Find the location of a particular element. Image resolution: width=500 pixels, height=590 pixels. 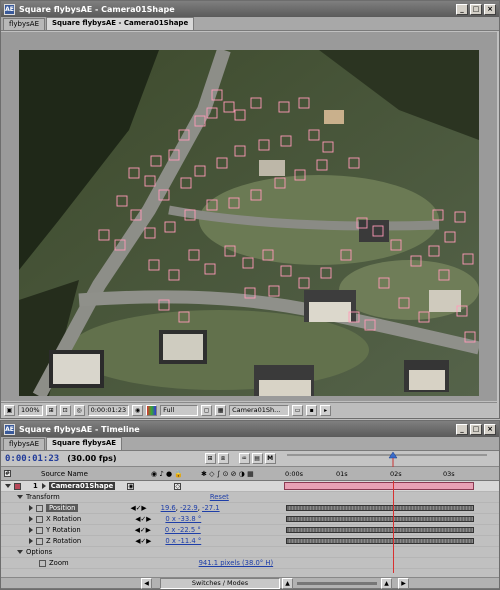

x-rotation-keyframes is located at coordinates (380, 518).